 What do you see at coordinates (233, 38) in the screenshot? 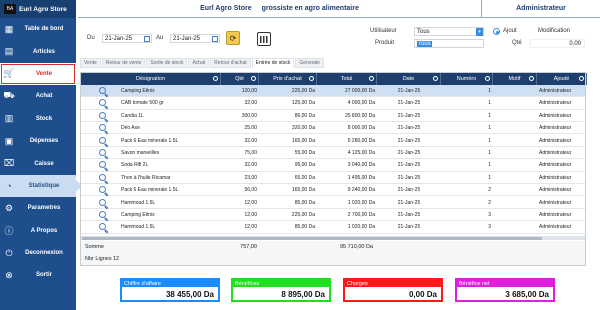
I see `refresh-button: ⟳` at bounding box center [233, 38].